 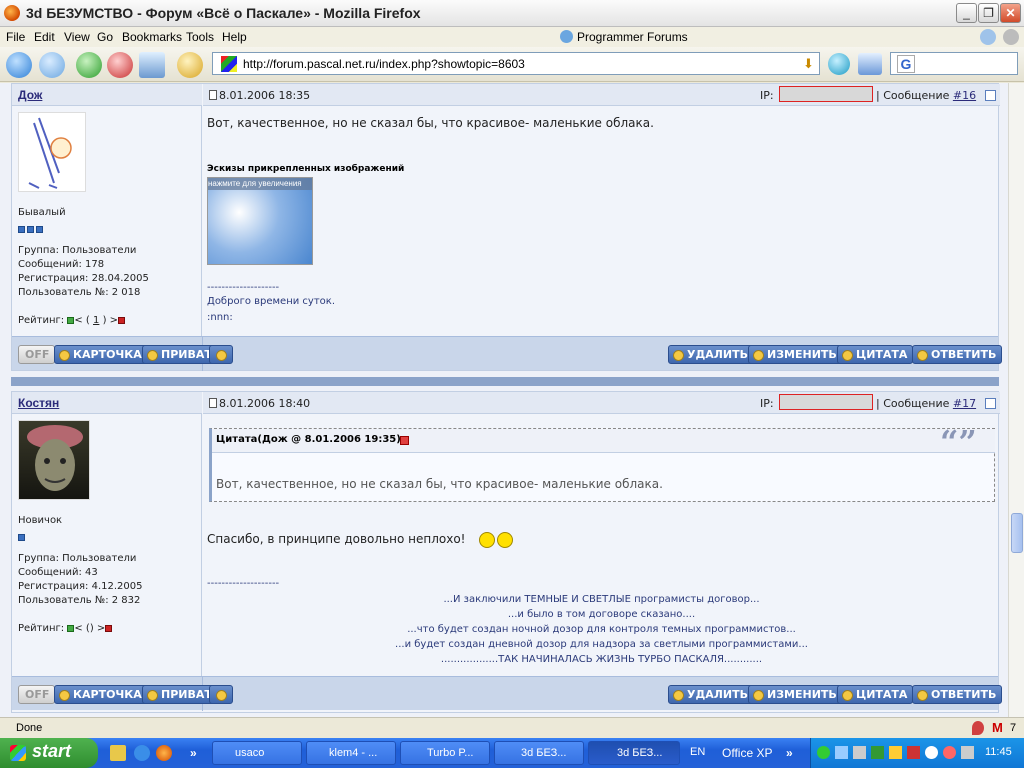 I want to click on post-date: 8.01.2006 18:40, so click(x=265, y=403).